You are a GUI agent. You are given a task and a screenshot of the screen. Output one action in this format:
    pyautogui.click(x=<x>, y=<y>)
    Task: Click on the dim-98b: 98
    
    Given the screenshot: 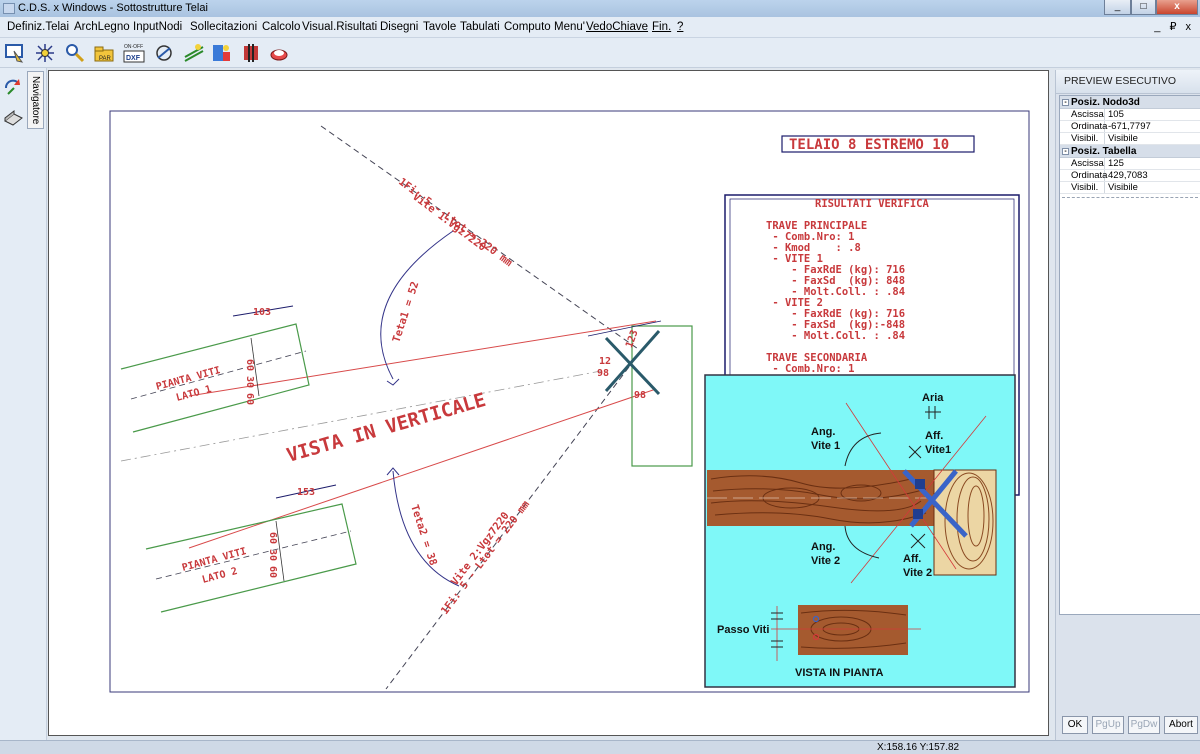 What is the action you would take?
    pyautogui.click(x=640, y=395)
    